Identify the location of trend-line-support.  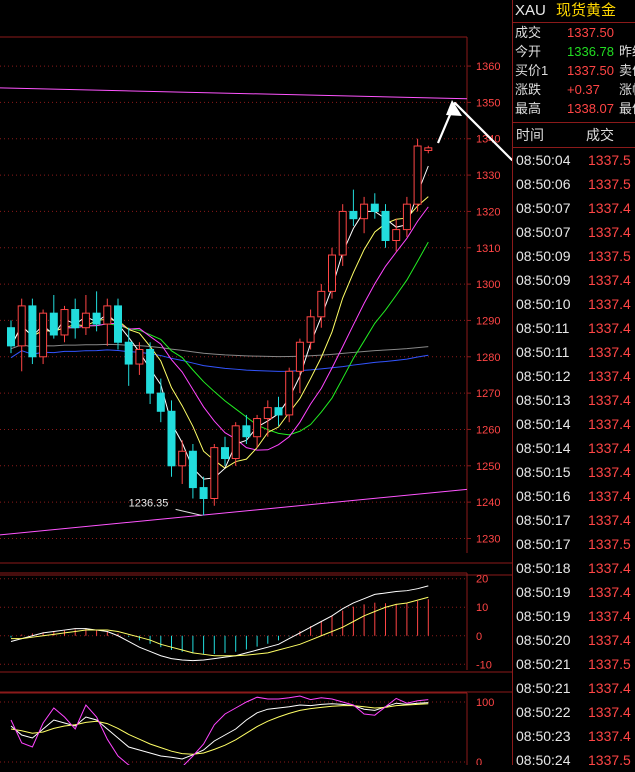
(234, 512).